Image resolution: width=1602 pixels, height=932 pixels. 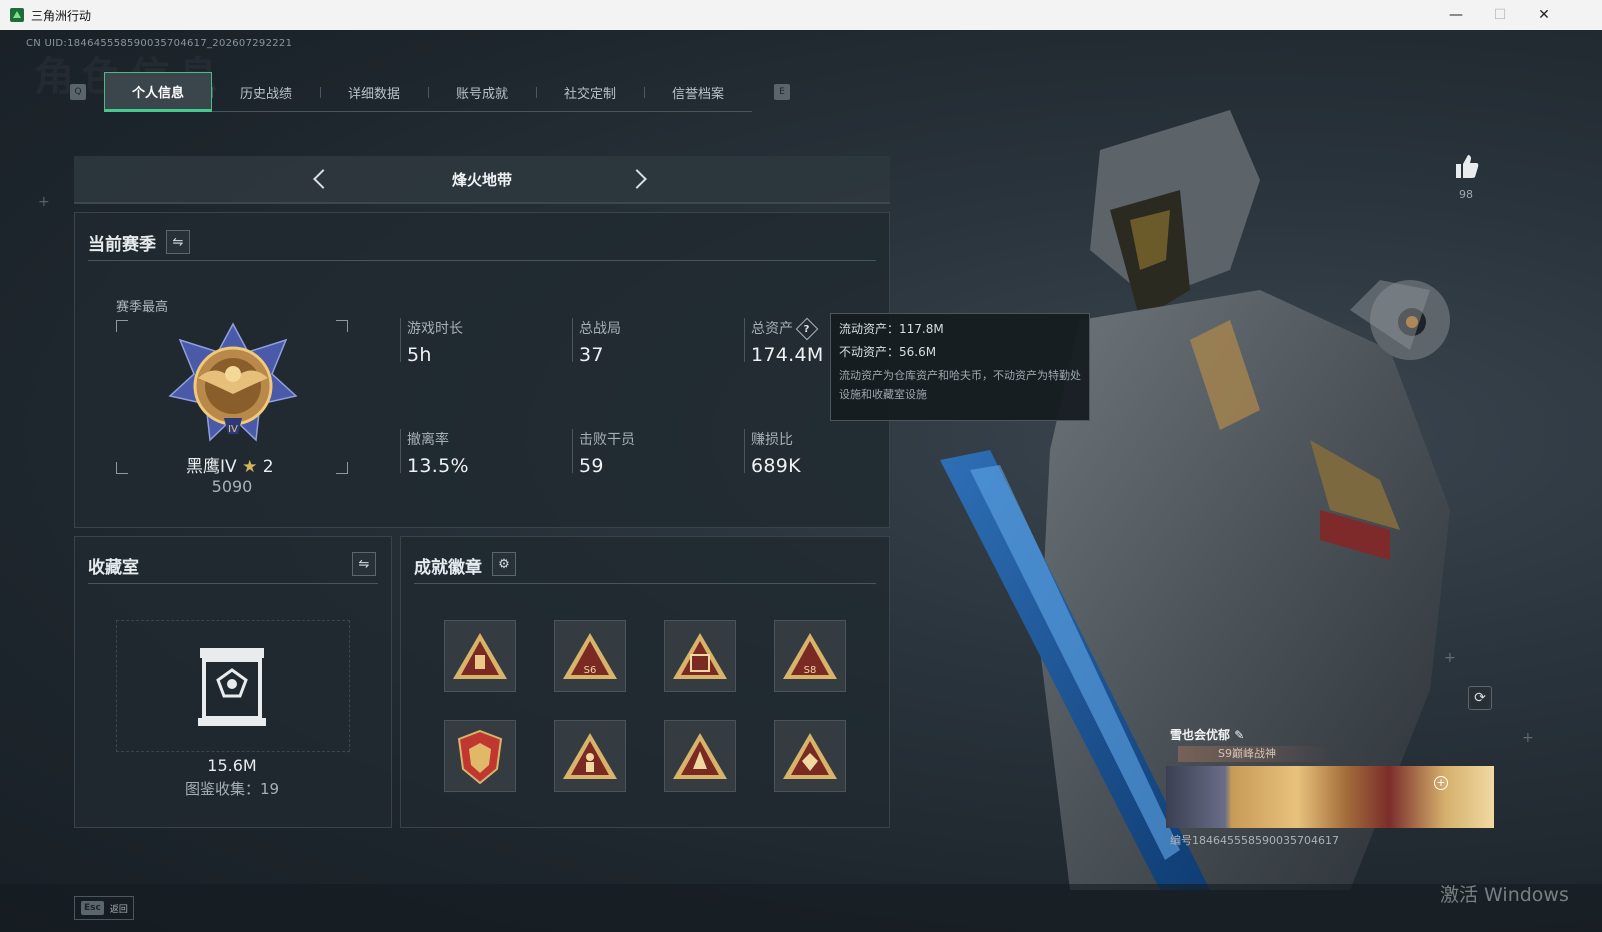 I want to click on vault-value: 15.6M, so click(x=232, y=765).